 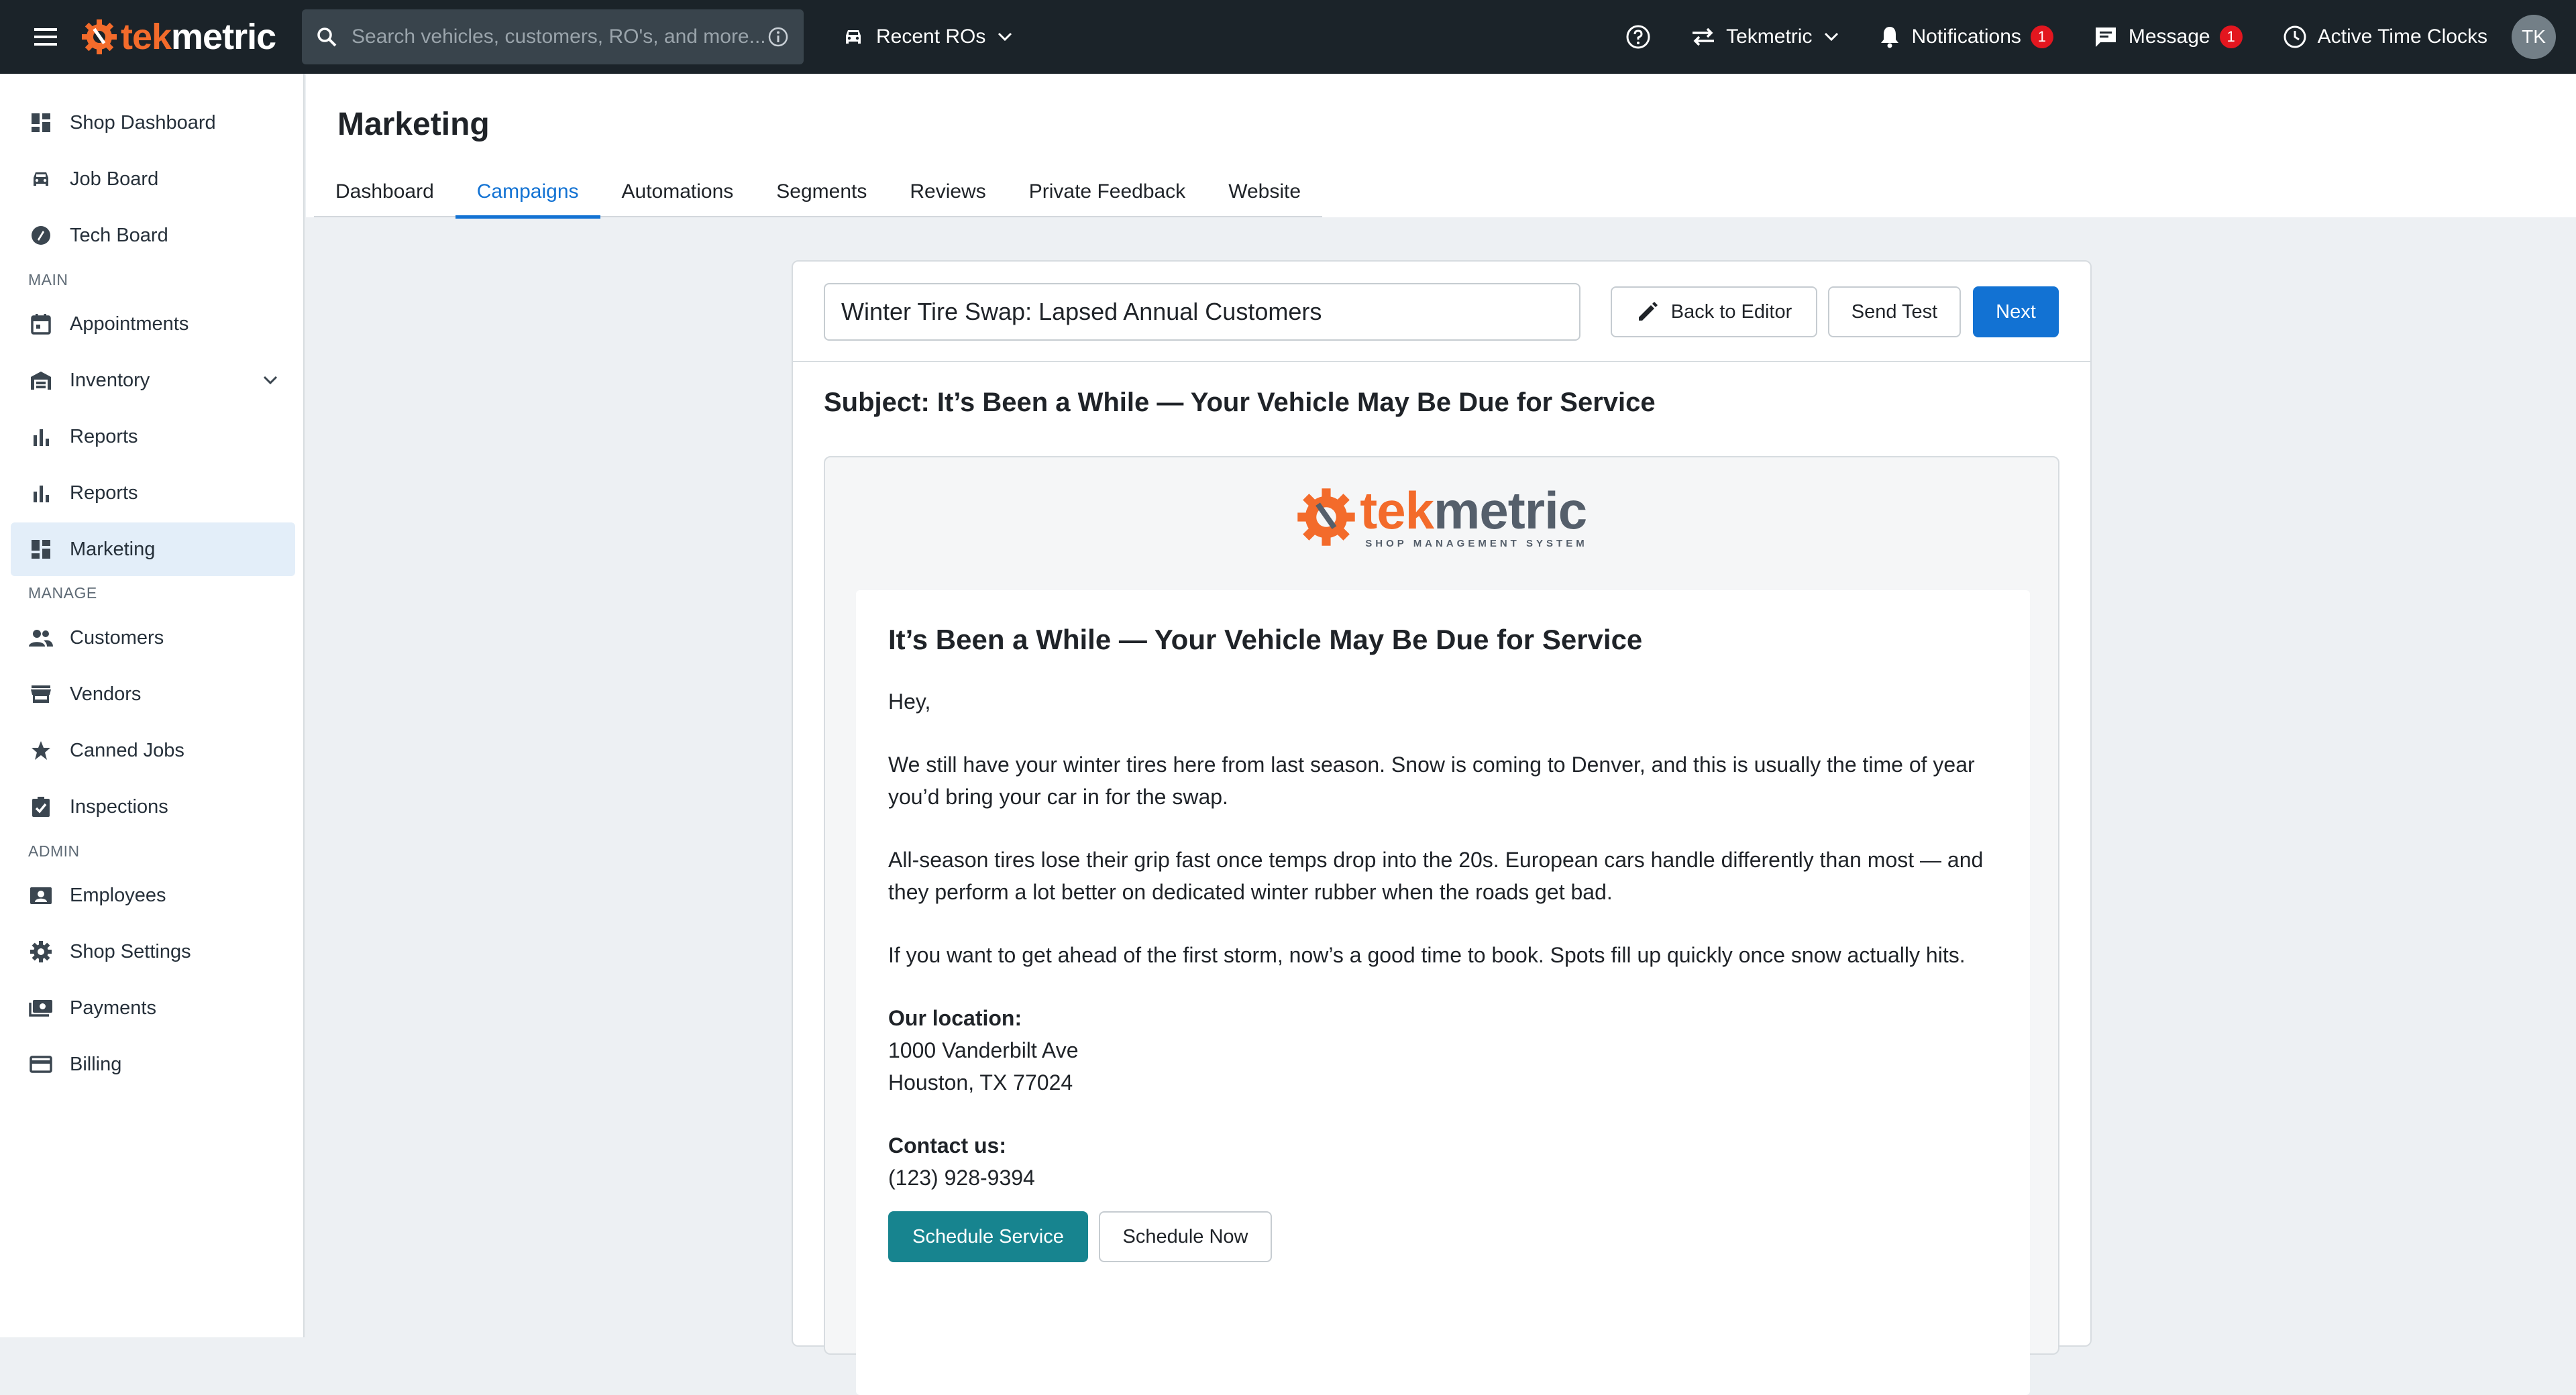 I want to click on sidebar-item-job-board: Job Board, so click(x=153, y=179).